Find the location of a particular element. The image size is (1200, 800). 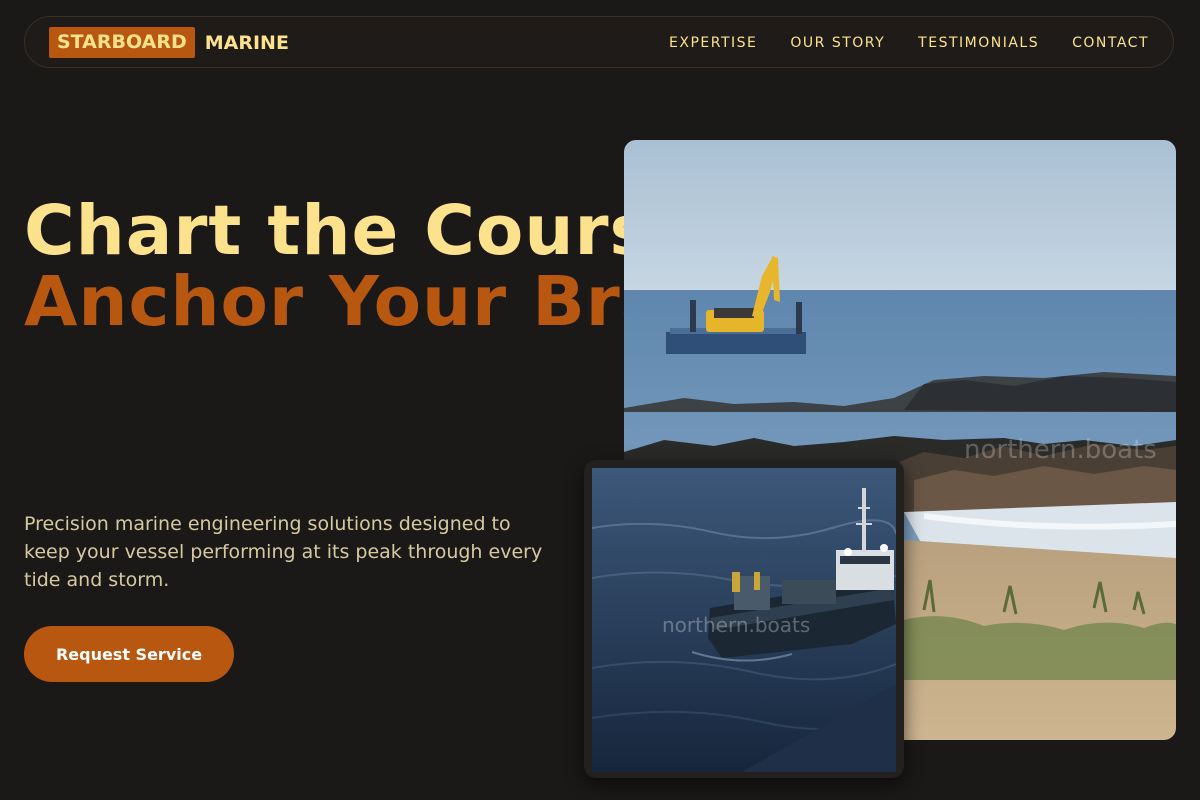

brand-name: MARINE is located at coordinates (246, 42).